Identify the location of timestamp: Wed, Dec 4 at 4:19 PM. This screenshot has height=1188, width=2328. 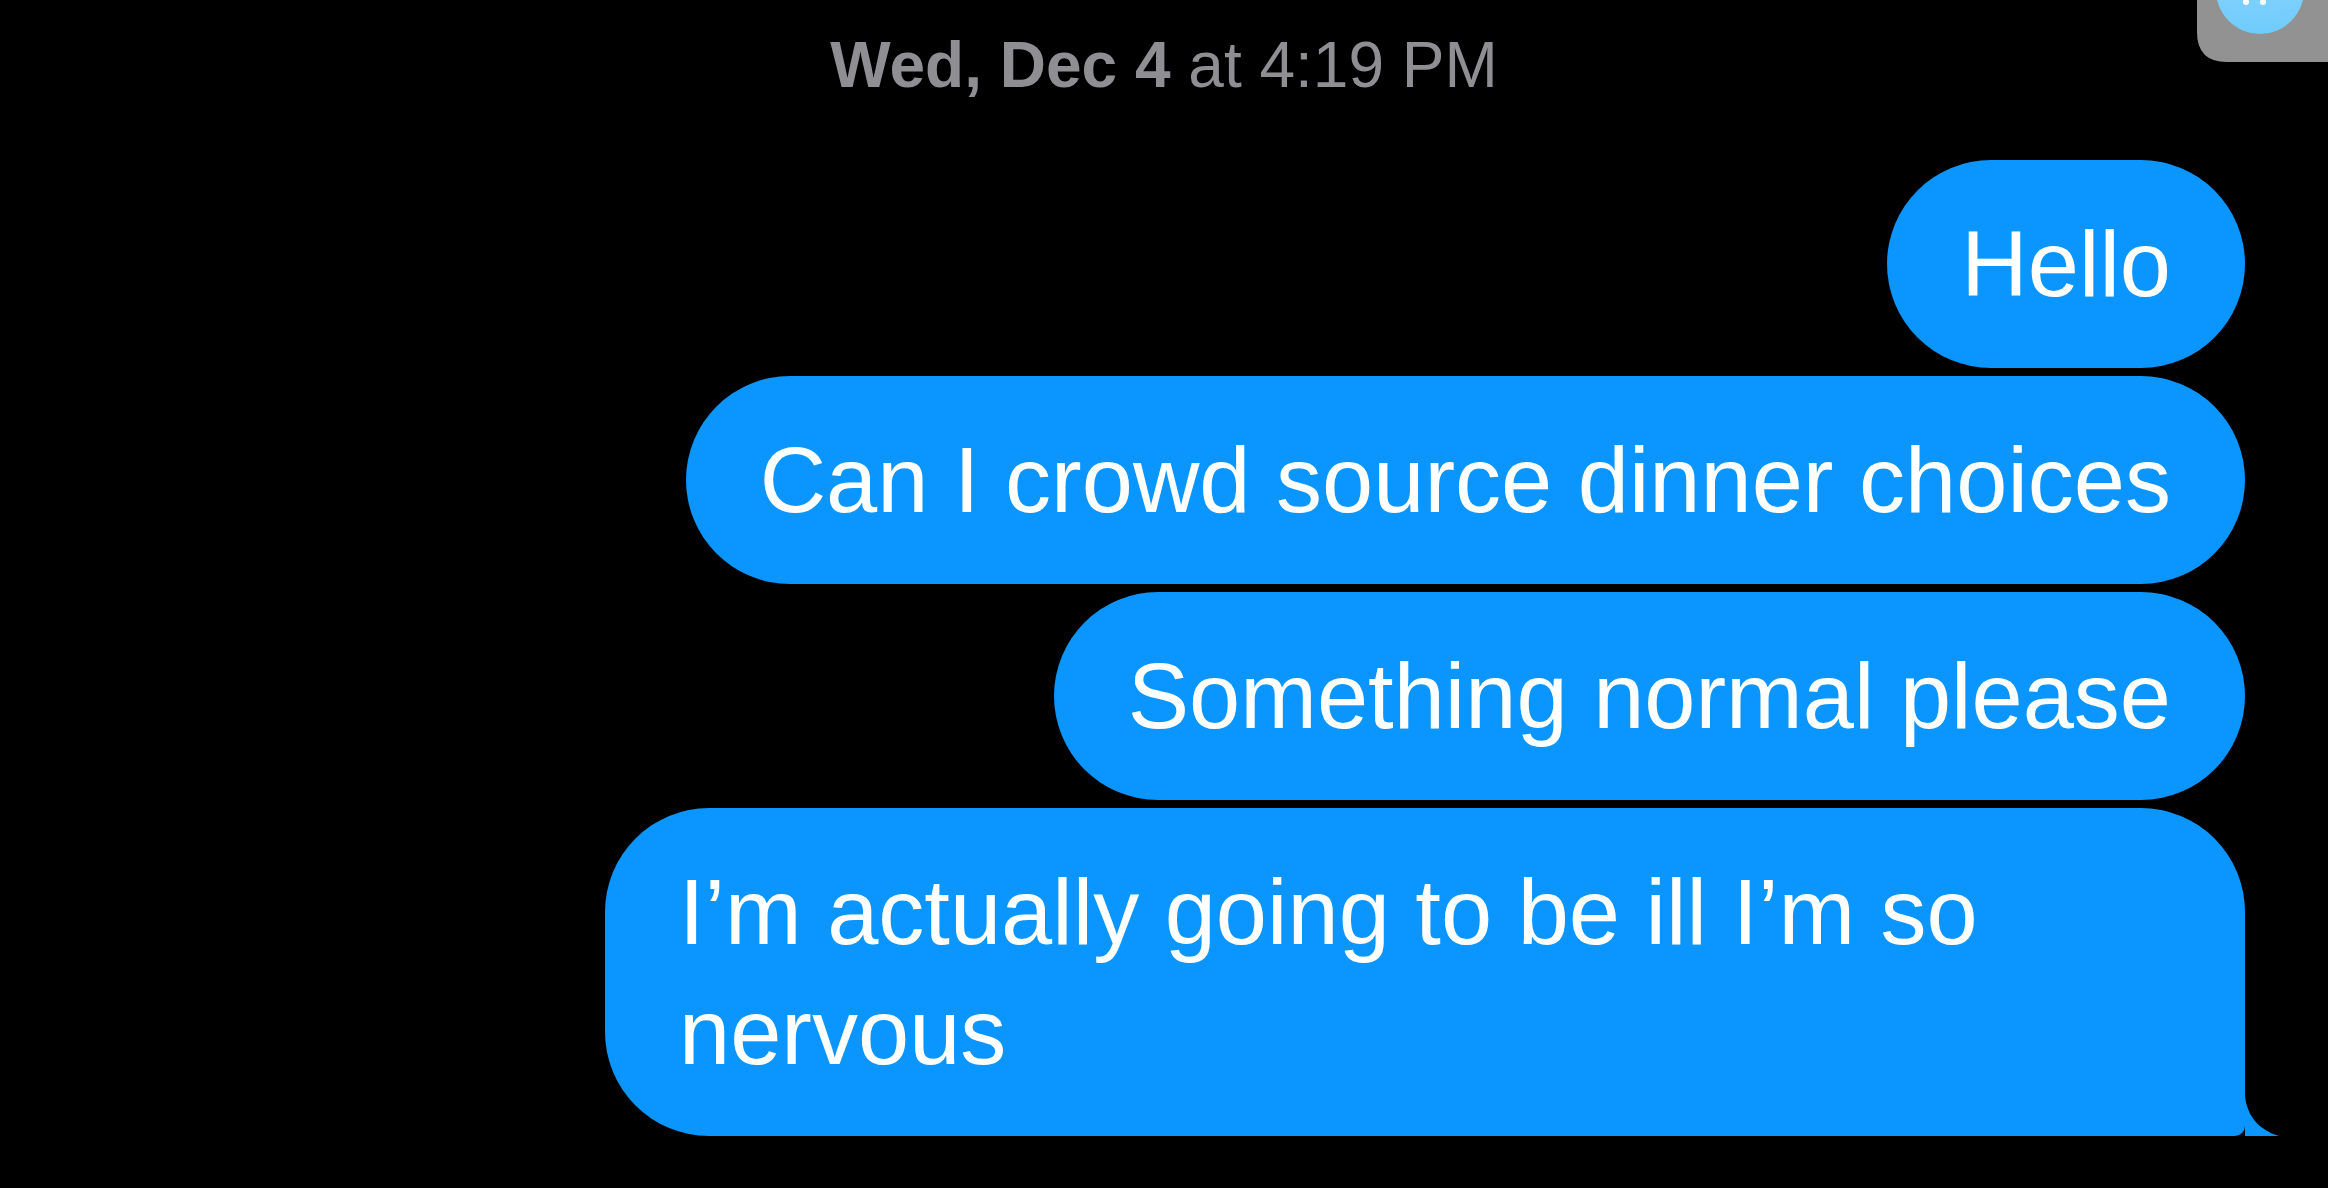
(1164, 65).